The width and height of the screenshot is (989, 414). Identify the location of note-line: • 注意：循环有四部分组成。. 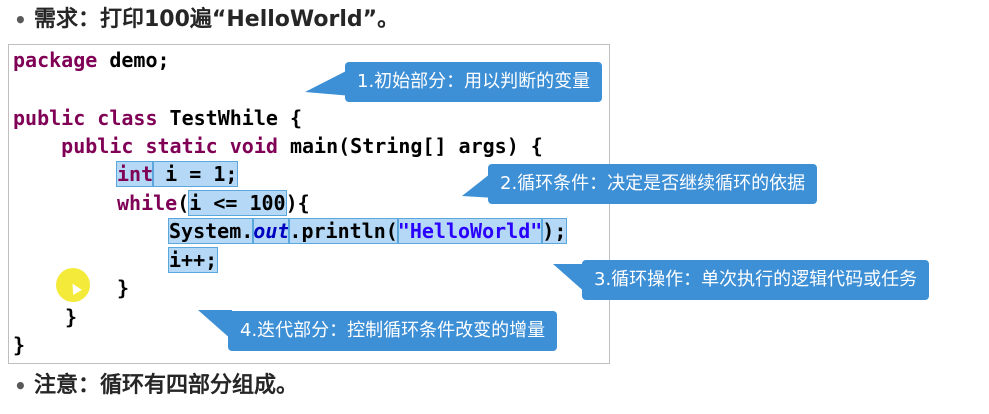
(156, 386).